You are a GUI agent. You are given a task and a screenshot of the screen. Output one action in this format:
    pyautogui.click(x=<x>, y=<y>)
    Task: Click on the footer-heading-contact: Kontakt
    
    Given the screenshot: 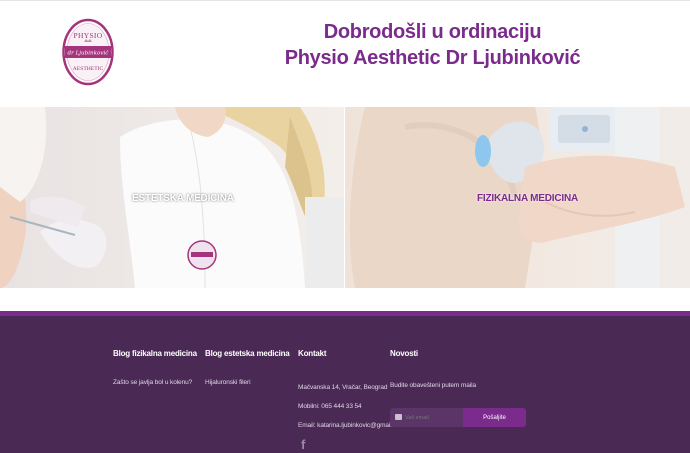 What is the action you would take?
    pyautogui.click(x=312, y=353)
    